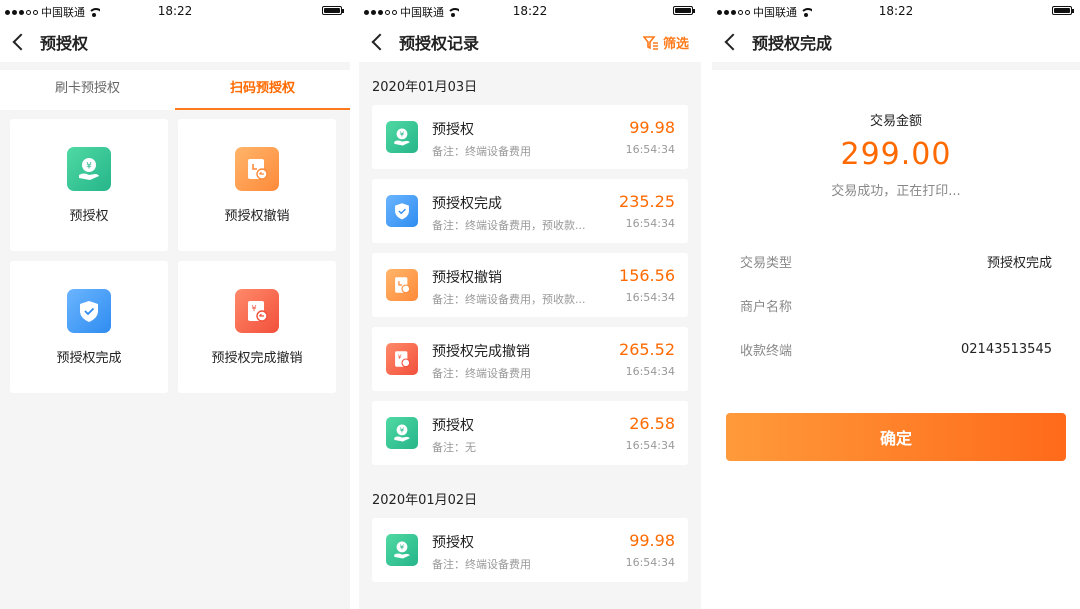 The image size is (1080, 609). What do you see at coordinates (896, 261) in the screenshot?
I see `detail-row-type: 交易类型 预授权完成` at bounding box center [896, 261].